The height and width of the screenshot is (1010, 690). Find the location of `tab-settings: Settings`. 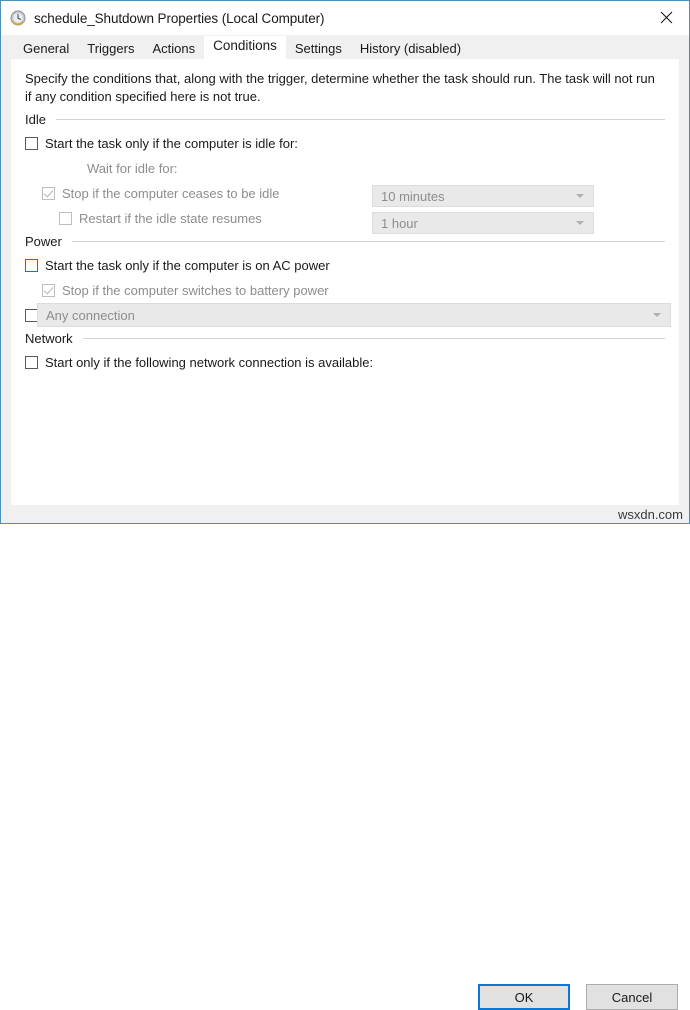

tab-settings: Settings is located at coordinates (318, 49).